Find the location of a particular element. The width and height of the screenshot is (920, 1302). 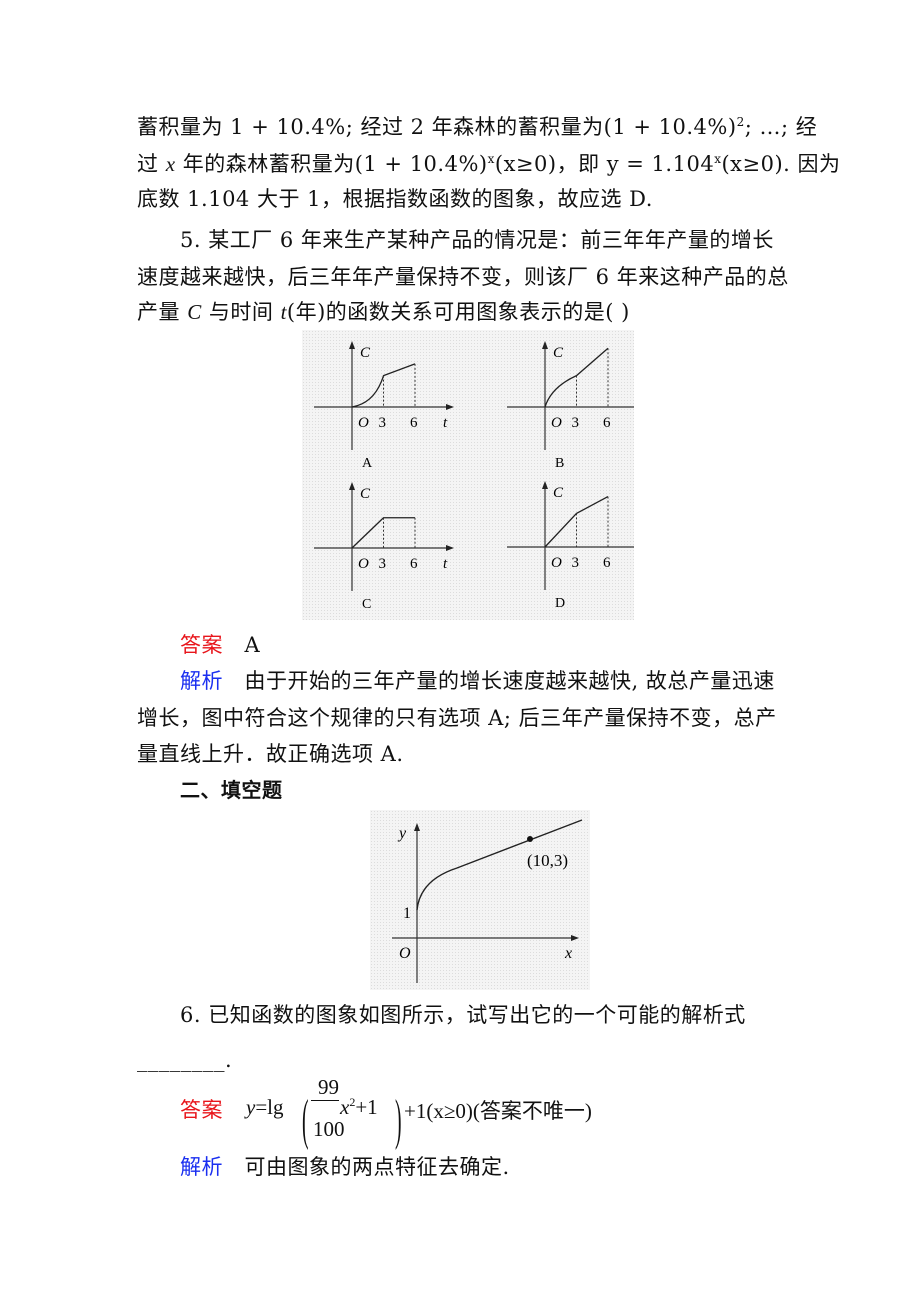

y-axis-label: y is located at coordinates (402, 833).